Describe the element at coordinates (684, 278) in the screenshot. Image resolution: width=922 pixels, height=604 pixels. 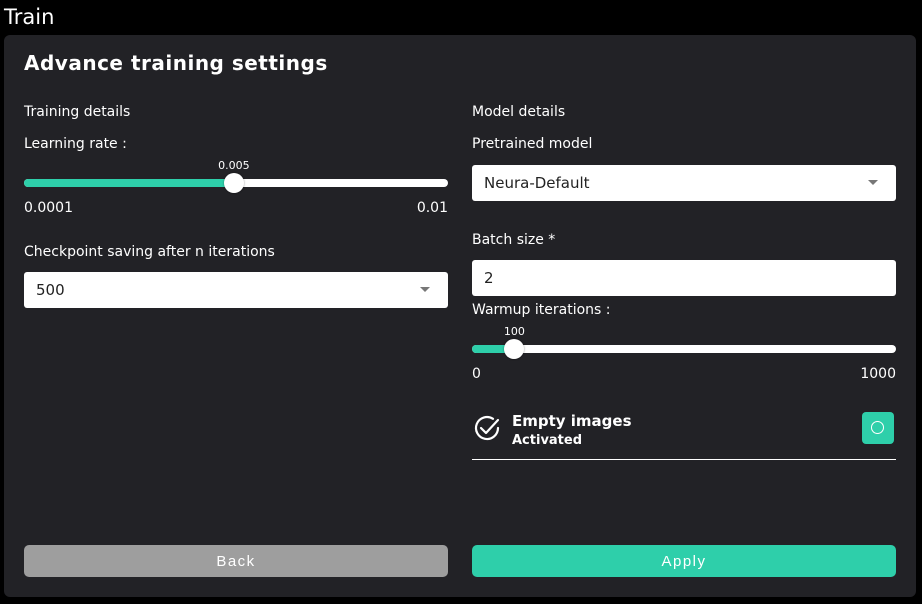
I see `batch-size-input` at that location.